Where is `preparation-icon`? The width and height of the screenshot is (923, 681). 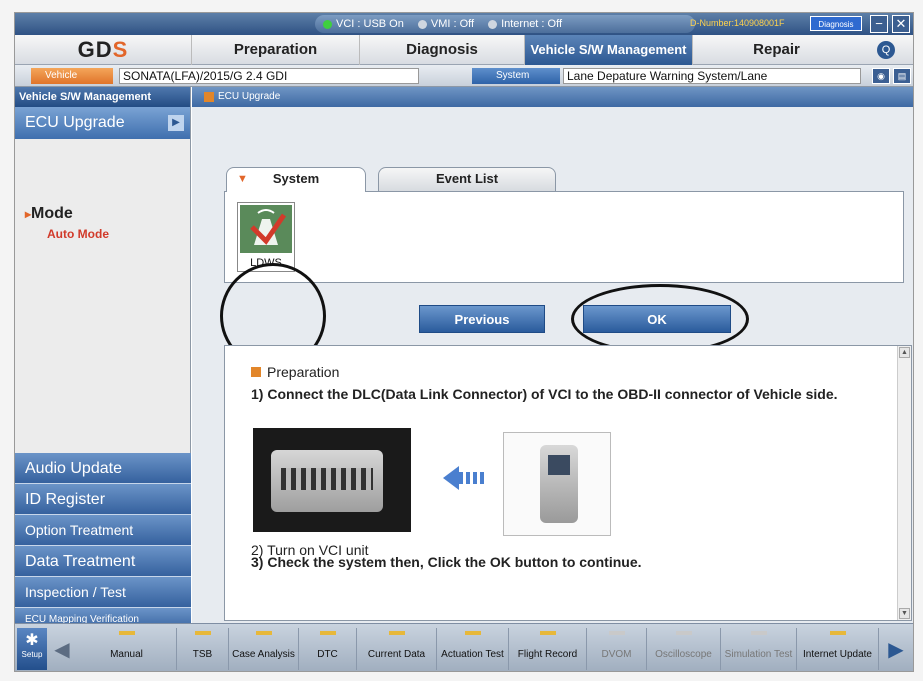 preparation-icon is located at coordinates (256, 372).